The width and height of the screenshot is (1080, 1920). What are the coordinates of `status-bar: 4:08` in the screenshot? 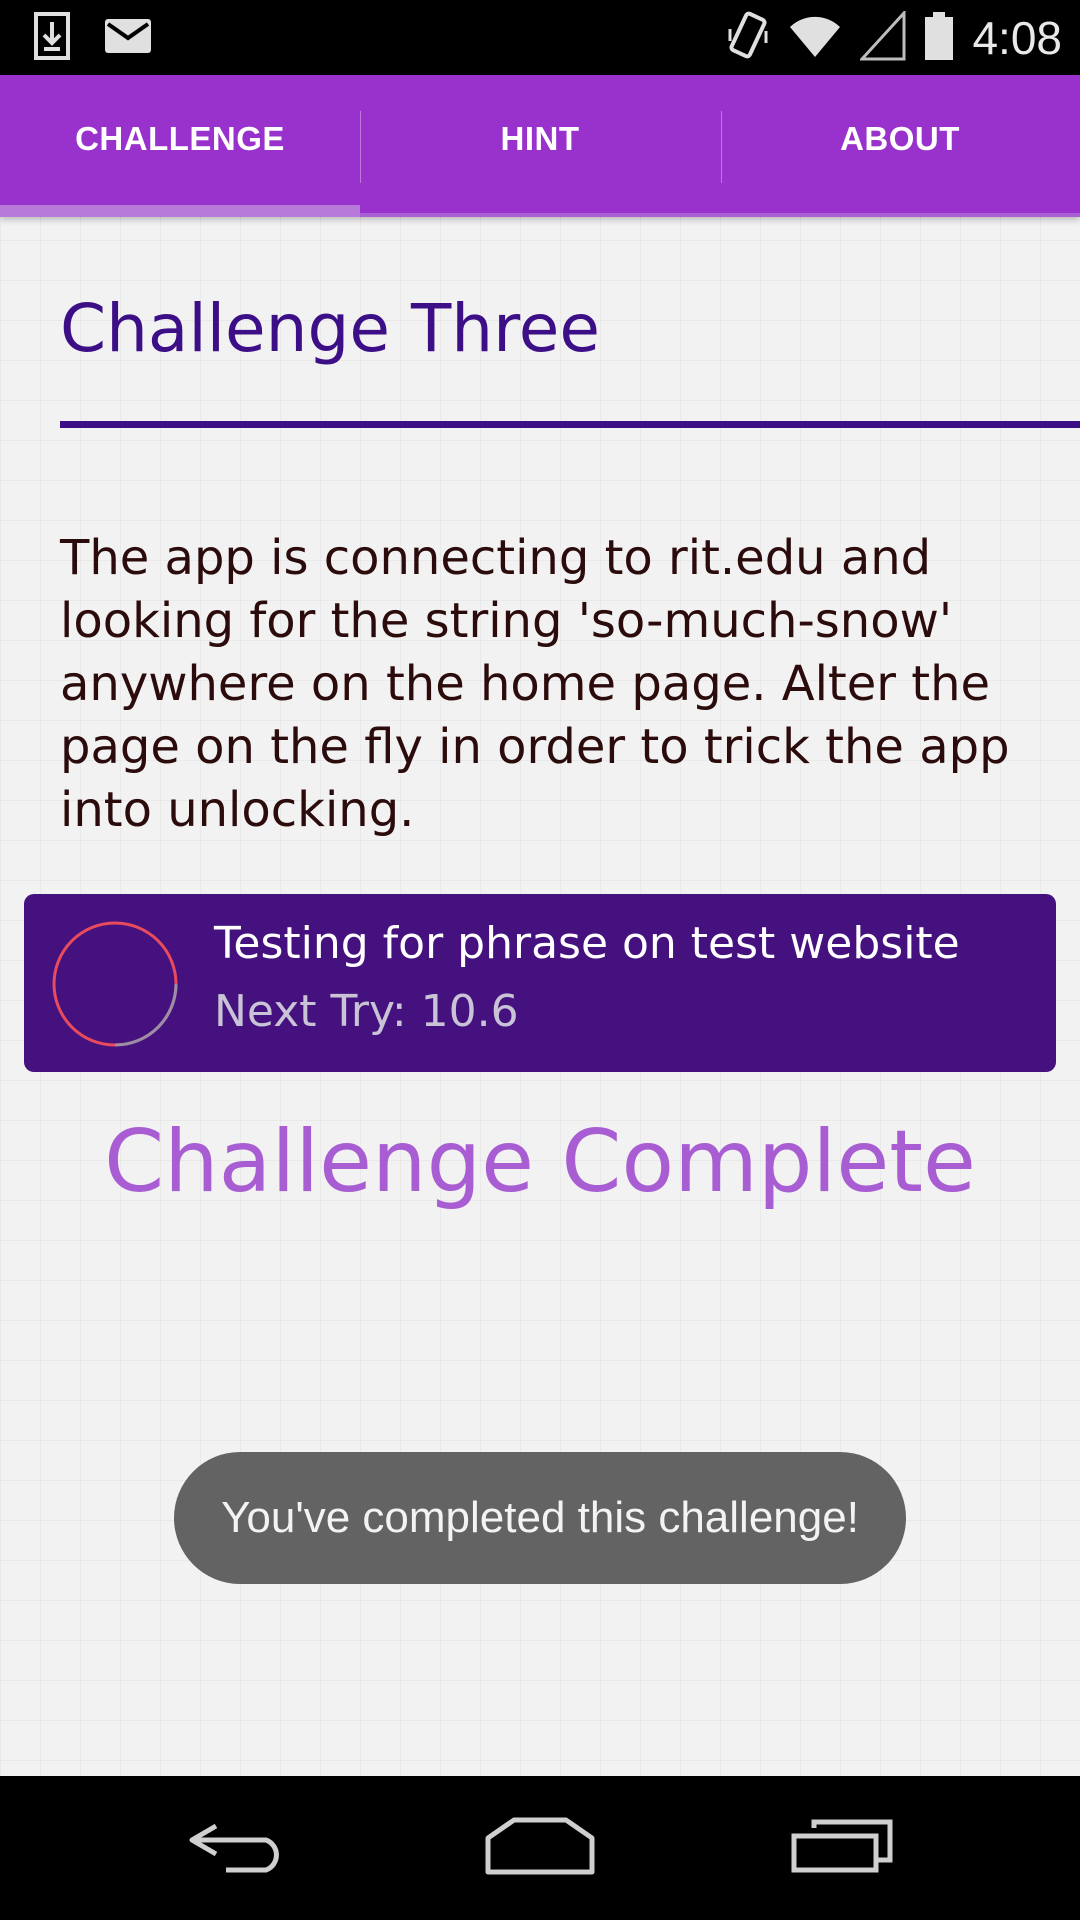 It's located at (540, 37).